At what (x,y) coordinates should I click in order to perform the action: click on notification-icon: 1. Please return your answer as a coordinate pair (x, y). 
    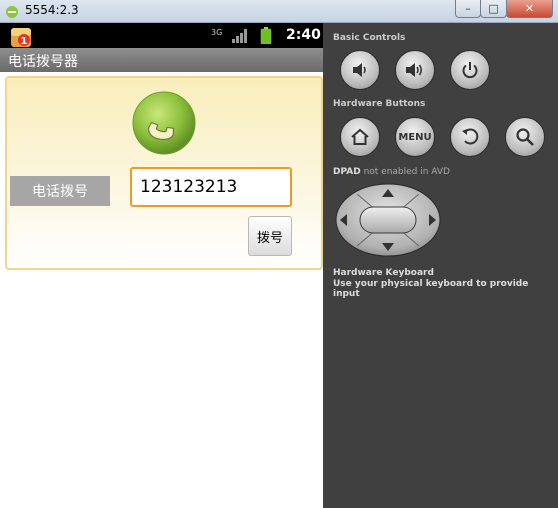
    Looking at the image, I should click on (21, 37).